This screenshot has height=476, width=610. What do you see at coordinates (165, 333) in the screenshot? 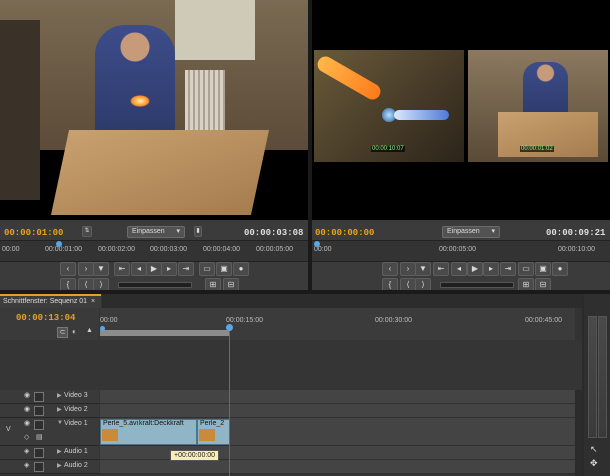
I see `work-area-bar` at bounding box center [165, 333].